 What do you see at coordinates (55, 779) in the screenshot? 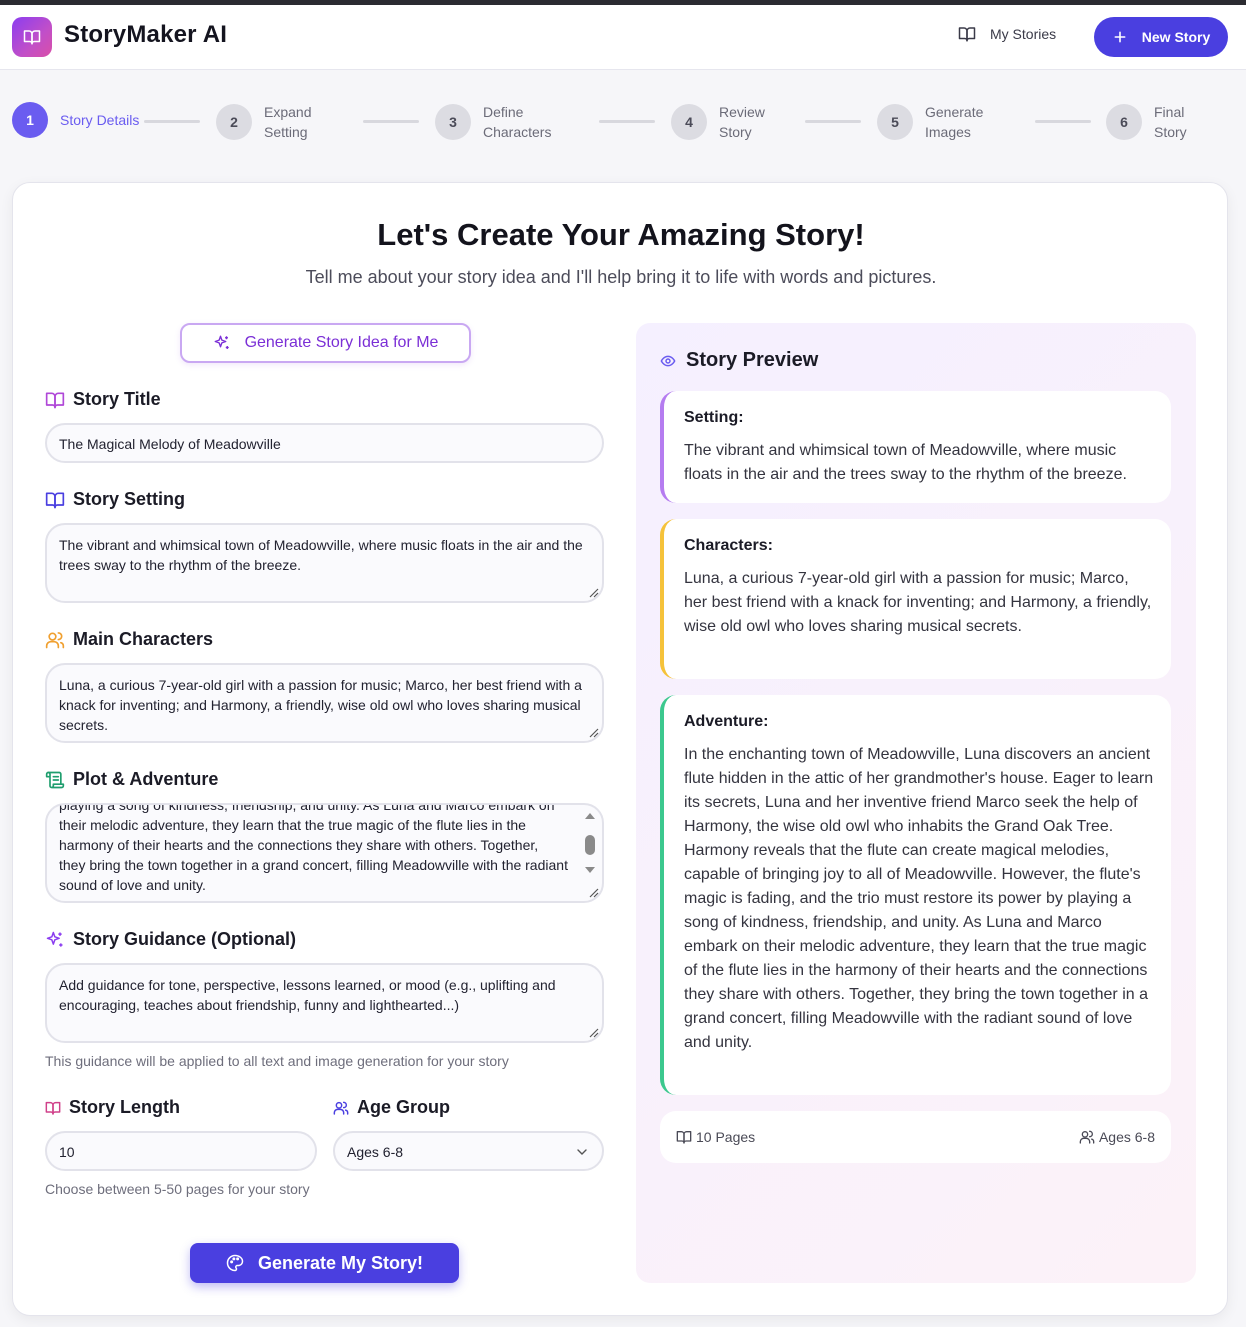
I see `scroll-icon` at bounding box center [55, 779].